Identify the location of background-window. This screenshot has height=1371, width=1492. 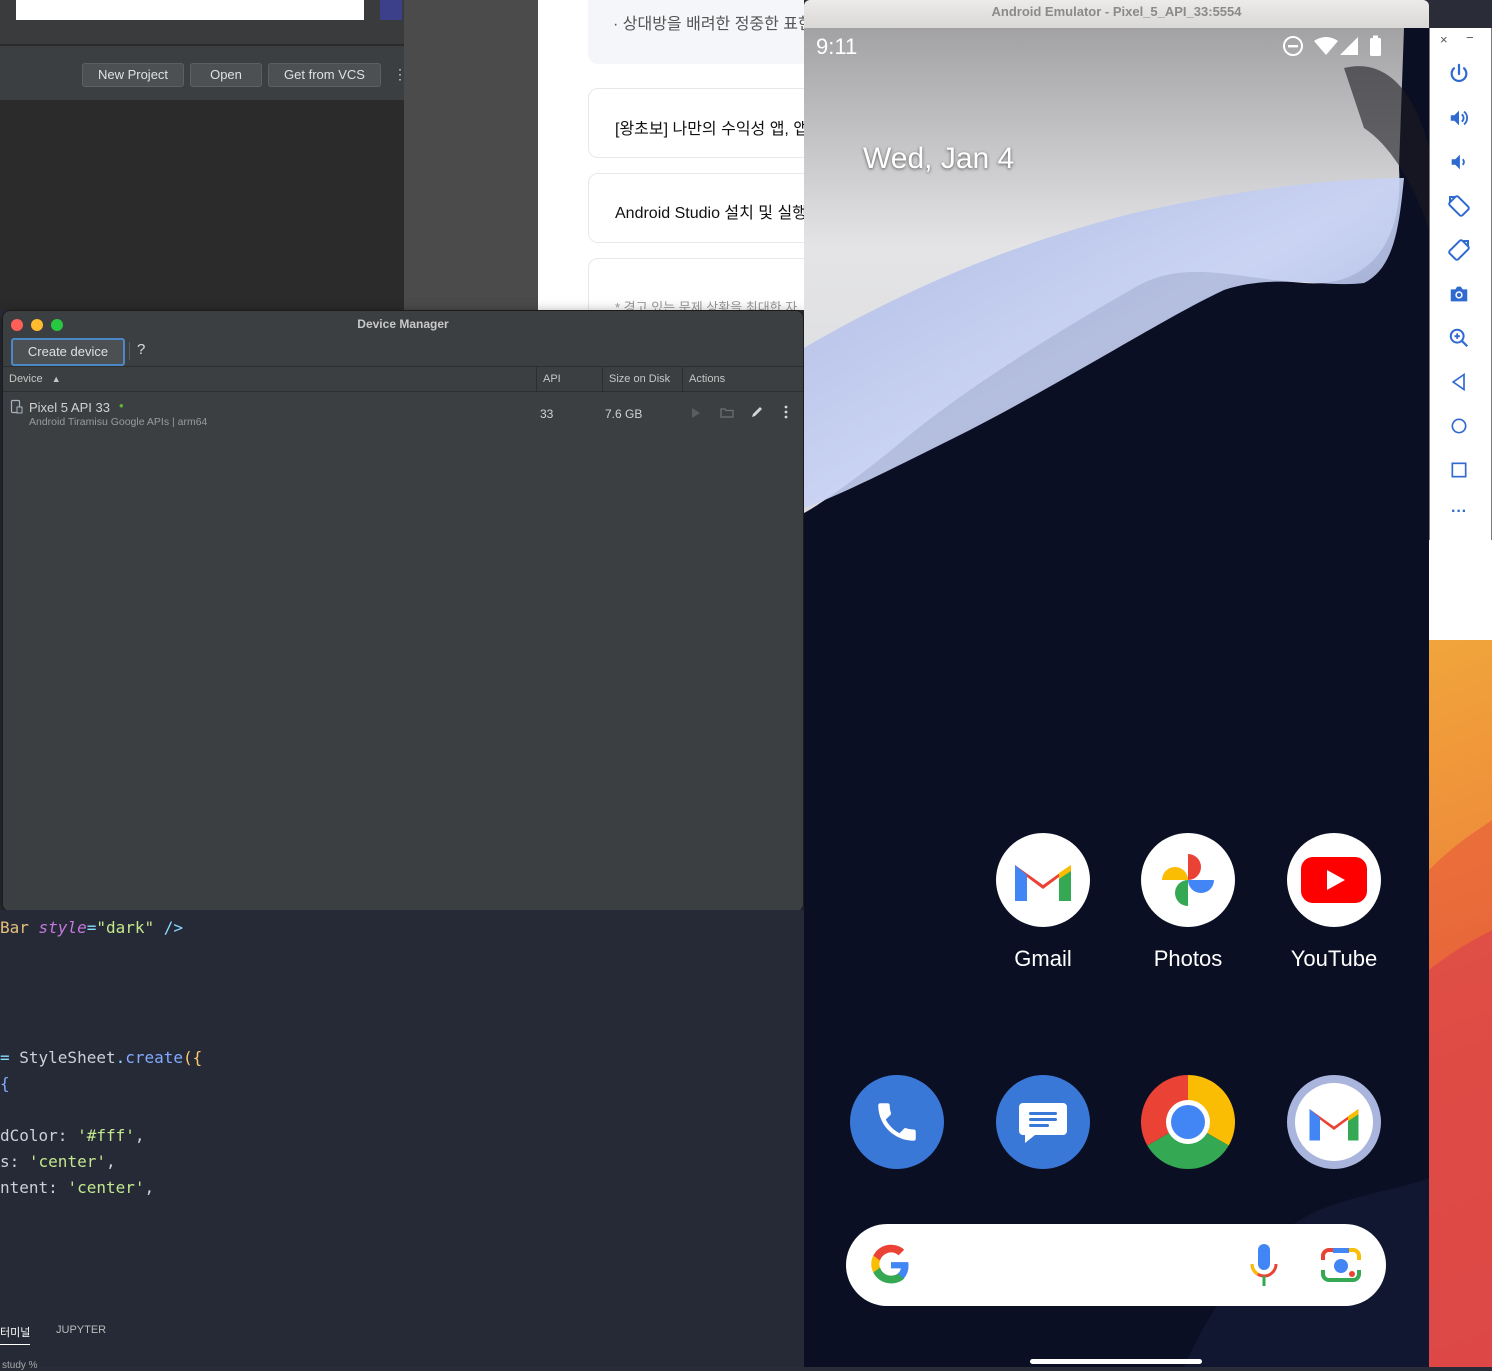
(471, 155).